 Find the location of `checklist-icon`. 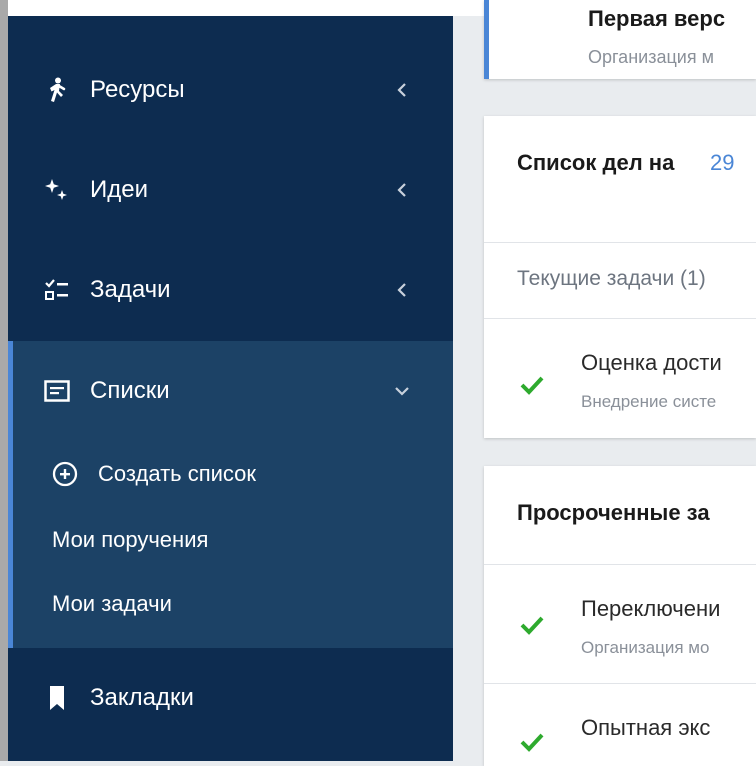

checklist-icon is located at coordinates (57, 290).